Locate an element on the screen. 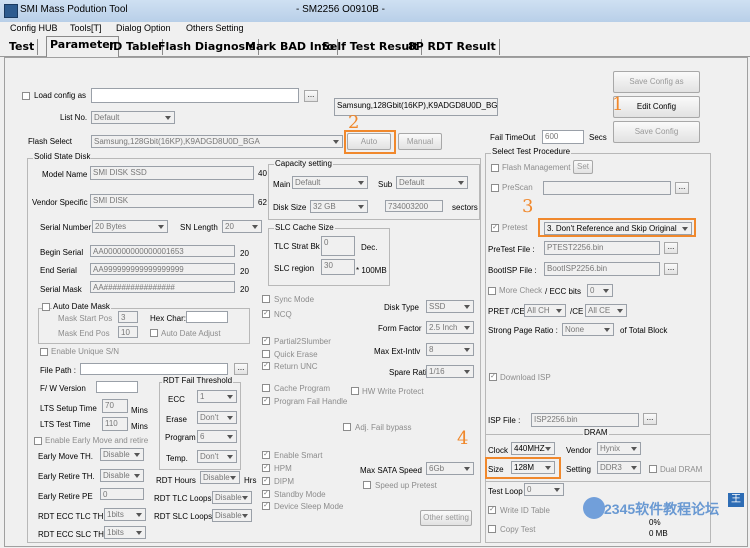 This screenshot has height=548, width=750. partial2slumber-checkbox: ✓ is located at coordinates (266, 341).